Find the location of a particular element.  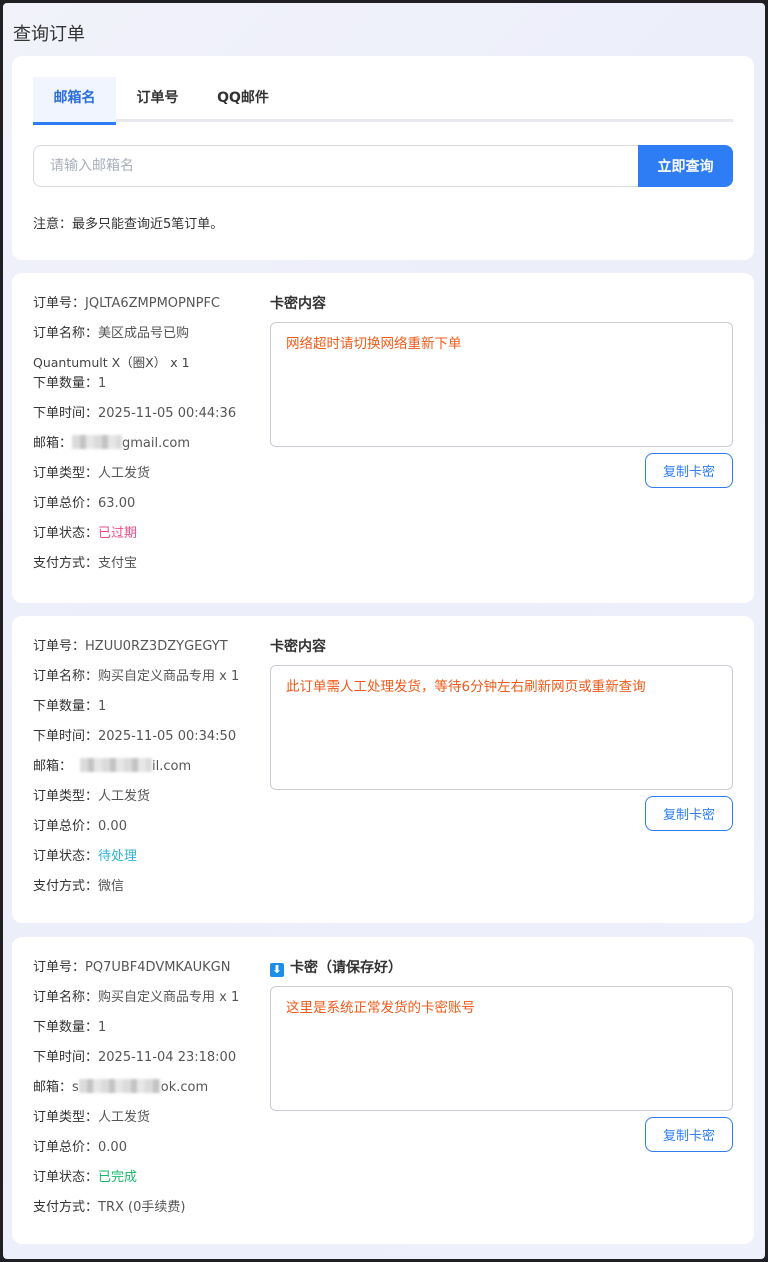

card-content-box: 网络超时请切换网络重新下单 is located at coordinates (501, 384).